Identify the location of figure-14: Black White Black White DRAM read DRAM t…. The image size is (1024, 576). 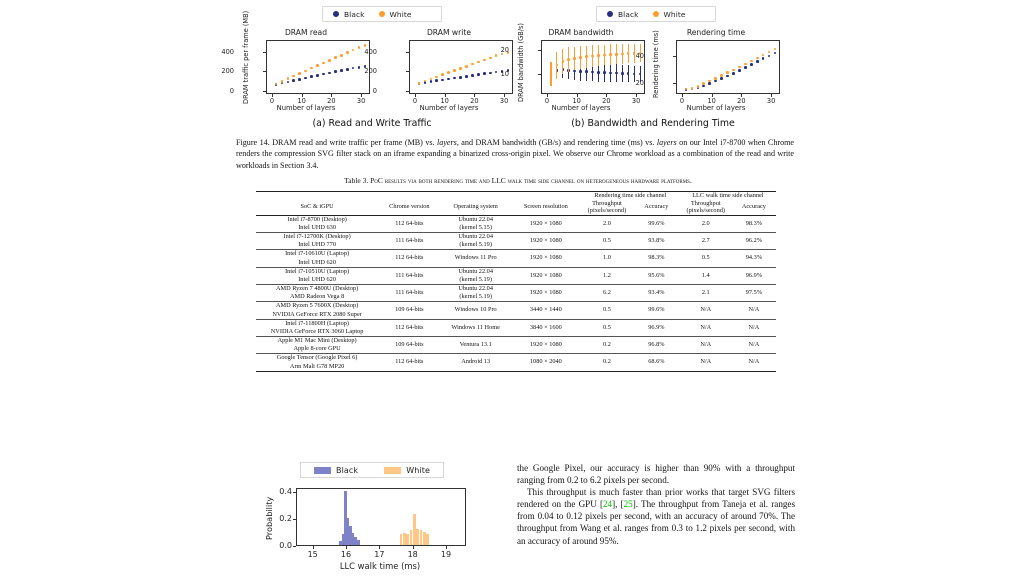
(508, 72).